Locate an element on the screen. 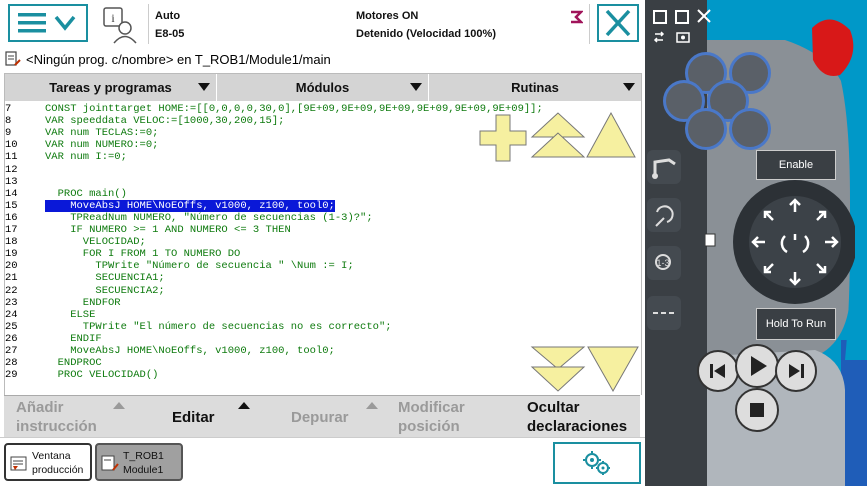 Image resolution: width=867 pixels, height=486 pixels. axis-toggle-icon: 1-3 is located at coordinates (663, 262).